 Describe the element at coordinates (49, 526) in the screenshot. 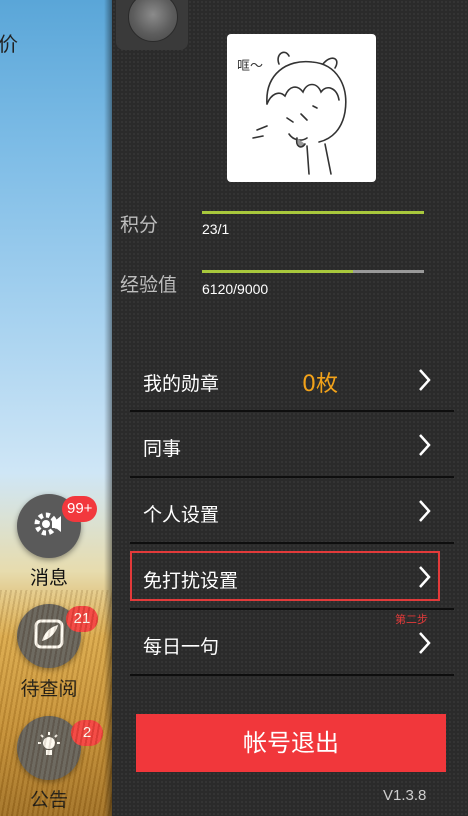

I see `gear-speaker-icon` at that location.